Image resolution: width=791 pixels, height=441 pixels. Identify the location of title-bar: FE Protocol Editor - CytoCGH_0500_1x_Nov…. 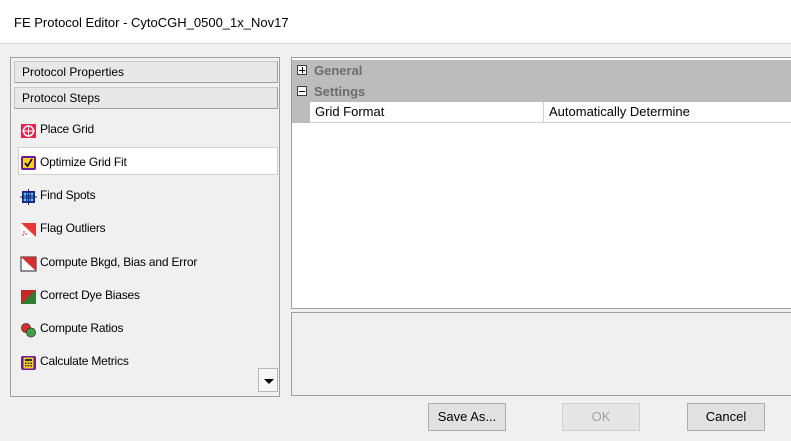
(395, 22).